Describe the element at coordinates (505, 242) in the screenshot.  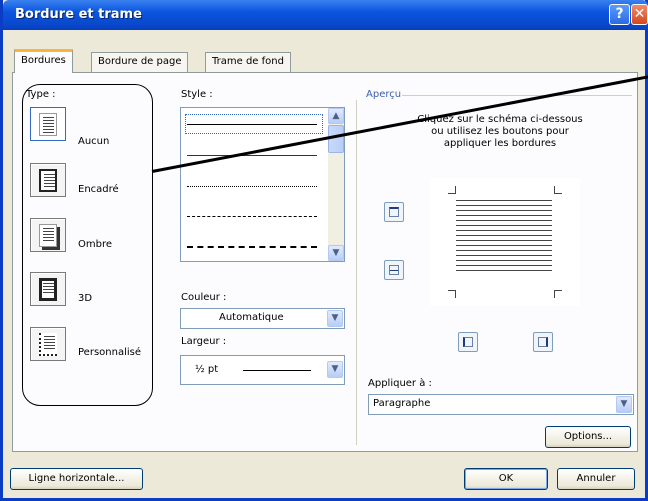
I see `preview-diagram` at that location.